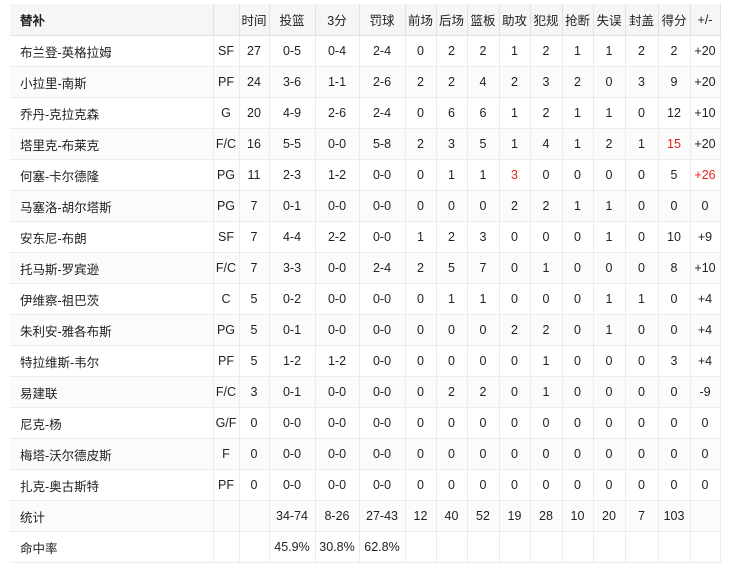 Image resolution: width=737 pixels, height=573 pixels. What do you see at coordinates (112, 175) in the screenshot?
I see `player-name: 何塞-卡尔德隆` at bounding box center [112, 175].